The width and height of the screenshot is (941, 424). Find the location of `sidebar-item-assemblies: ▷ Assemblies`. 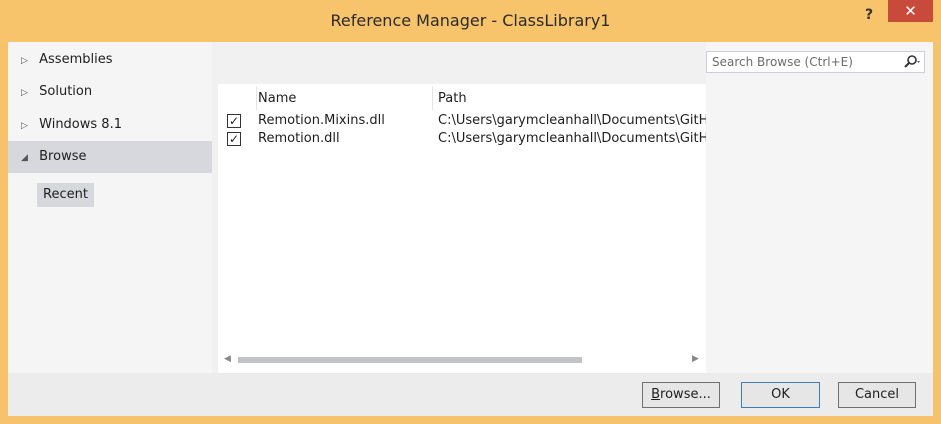

sidebar-item-assemblies: ▷ Assemblies is located at coordinates (110, 60).